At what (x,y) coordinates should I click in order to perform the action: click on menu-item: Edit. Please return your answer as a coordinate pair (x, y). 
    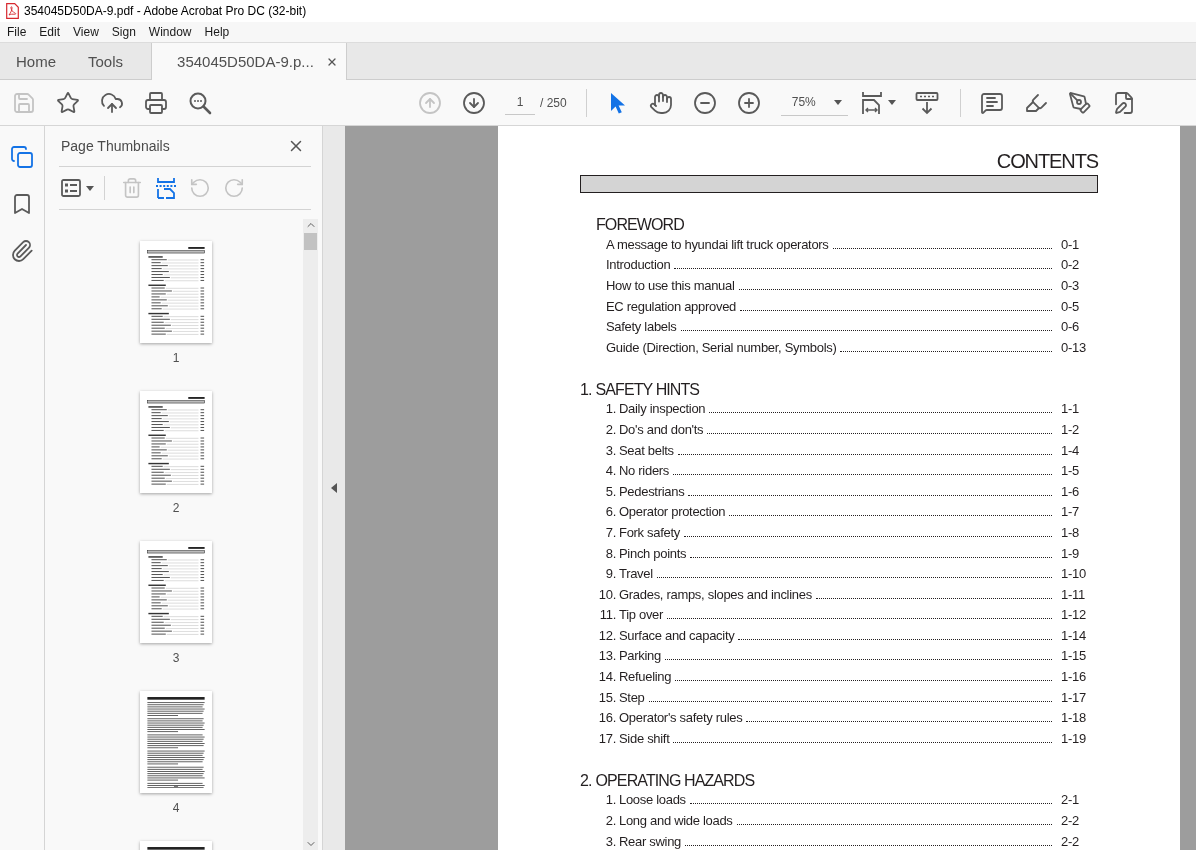
    Looking at the image, I should click on (50, 32).